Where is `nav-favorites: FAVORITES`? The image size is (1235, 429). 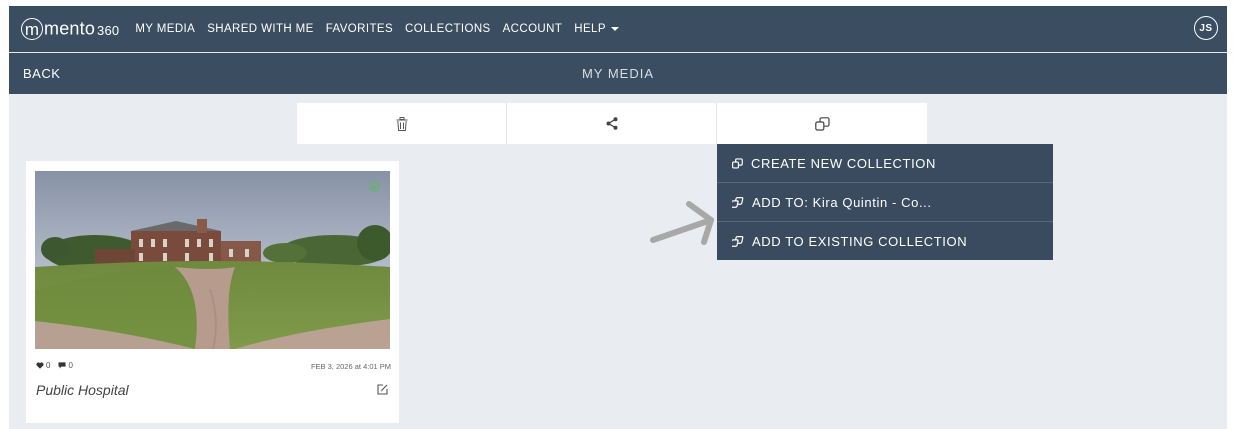 nav-favorites: FAVORITES is located at coordinates (359, 29).